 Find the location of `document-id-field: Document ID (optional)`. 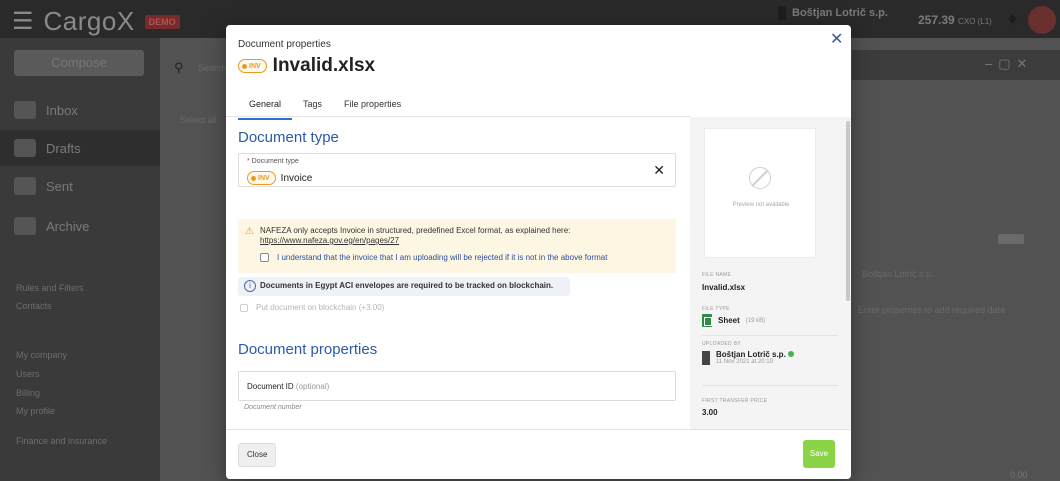

document-id-field: Document ID (optional) is located at coordinates (457, 386).